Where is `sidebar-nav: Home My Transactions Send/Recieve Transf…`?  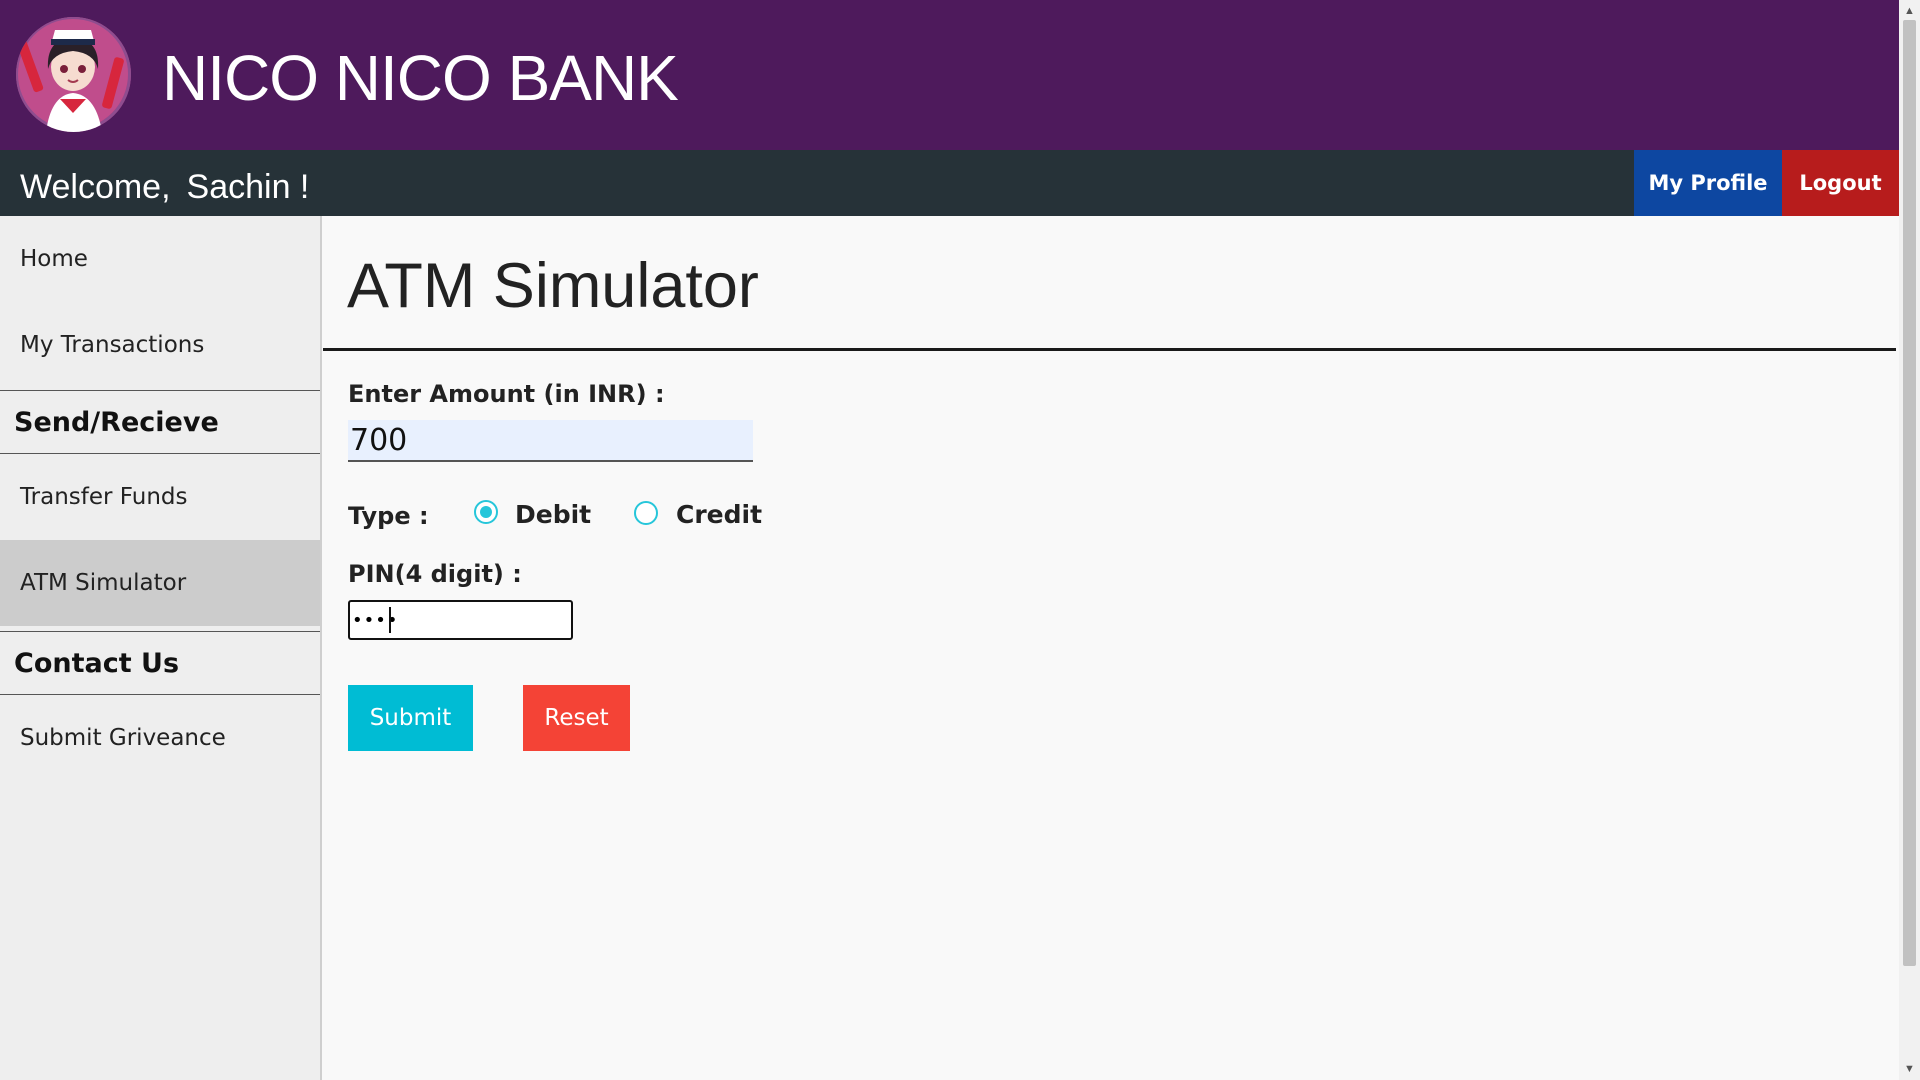 sidebar-nav: Home My Transactions Send/Recieve Transf… is located at coordinates (161, 648).